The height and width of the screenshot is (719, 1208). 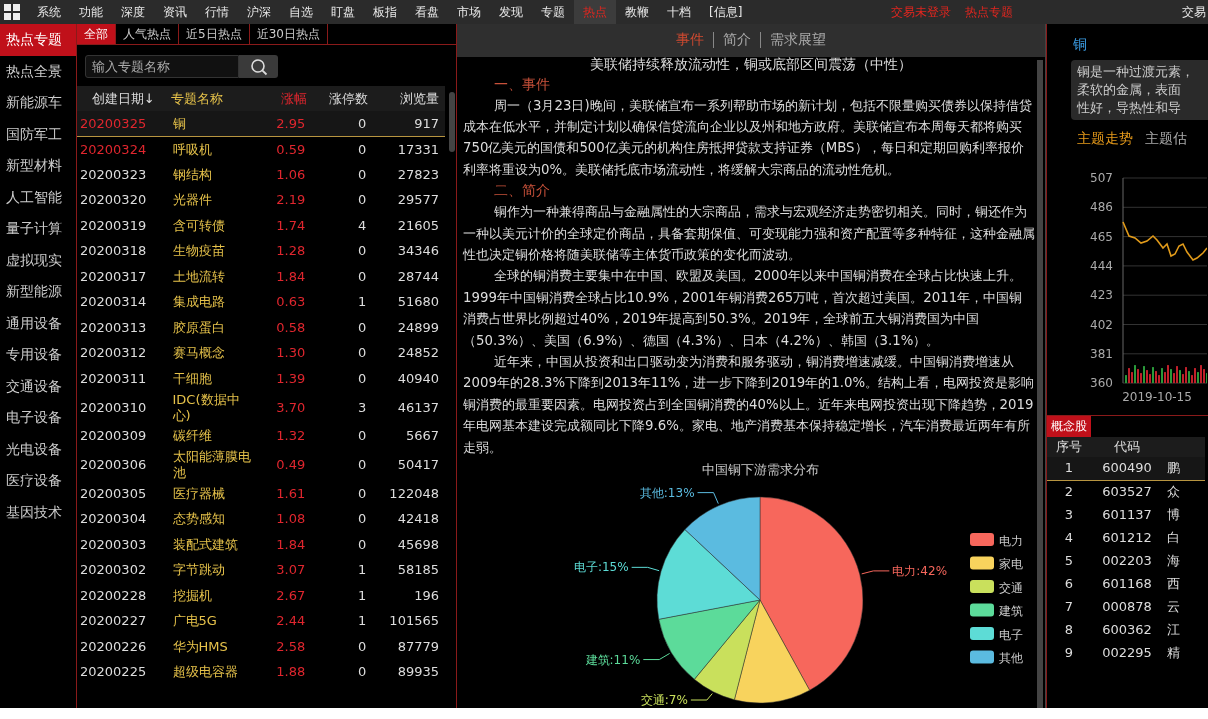 What do you see at coordinates (113, 436) in the screenshot?
I see `table-cell-text: 20200309` at bounding box center [113, 436].